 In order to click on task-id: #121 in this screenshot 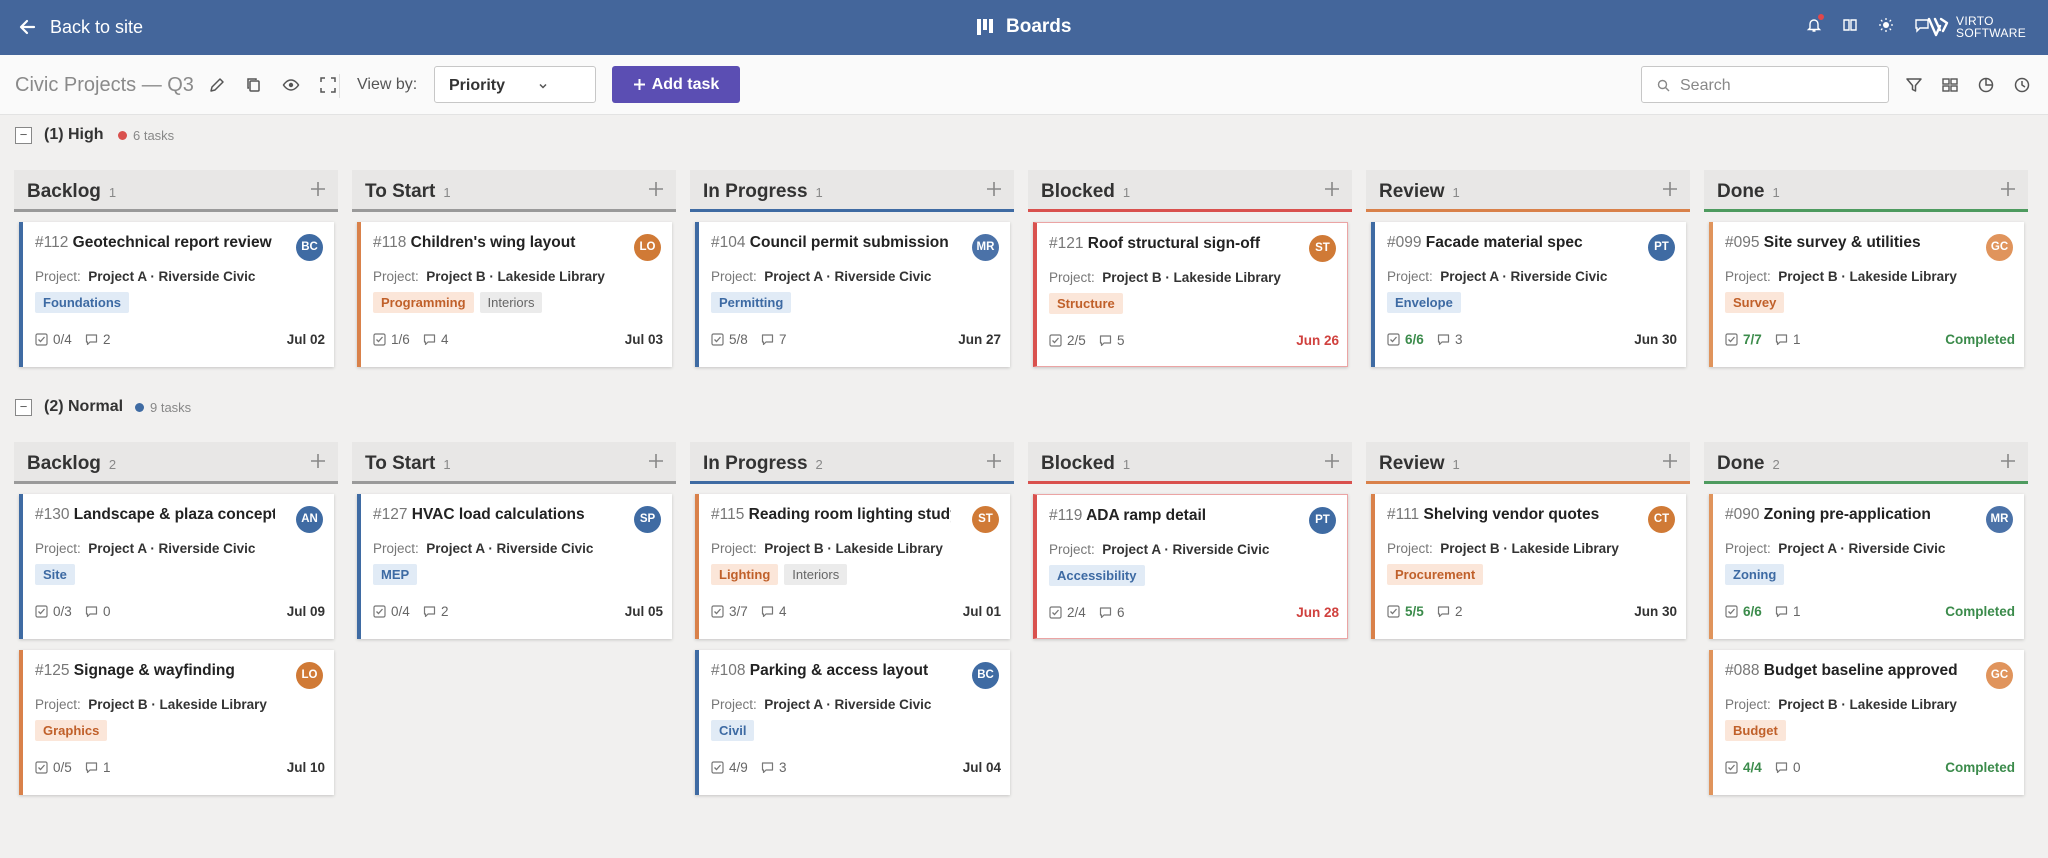, I will do `click(1066, 243)`.